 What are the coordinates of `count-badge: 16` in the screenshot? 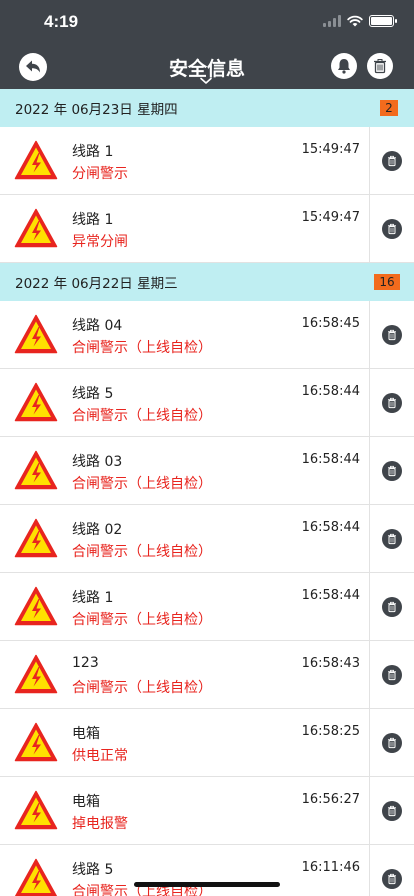 It's located at (387, 282).